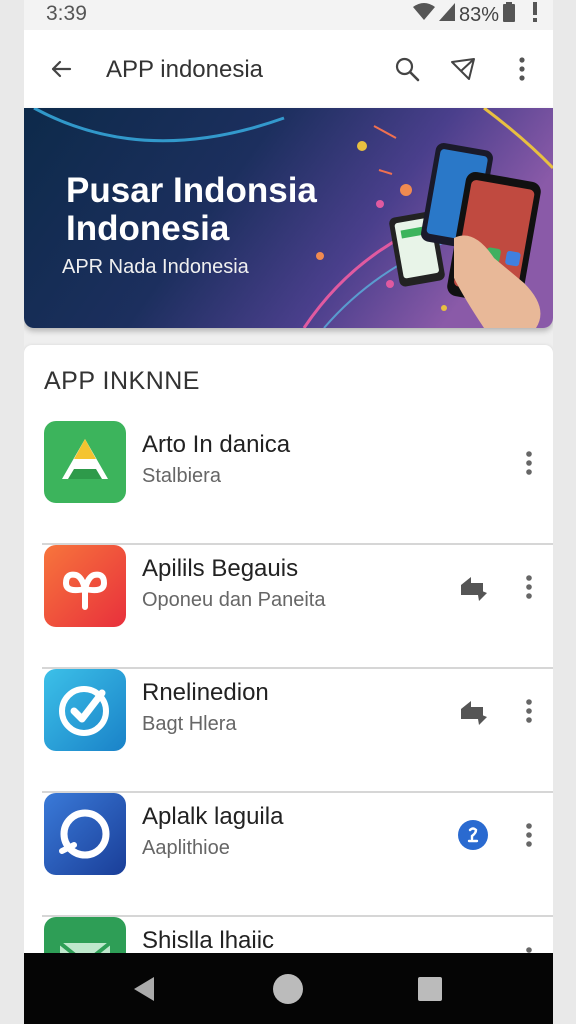  I want to click on back-triangle-icon, so click(144, 989).